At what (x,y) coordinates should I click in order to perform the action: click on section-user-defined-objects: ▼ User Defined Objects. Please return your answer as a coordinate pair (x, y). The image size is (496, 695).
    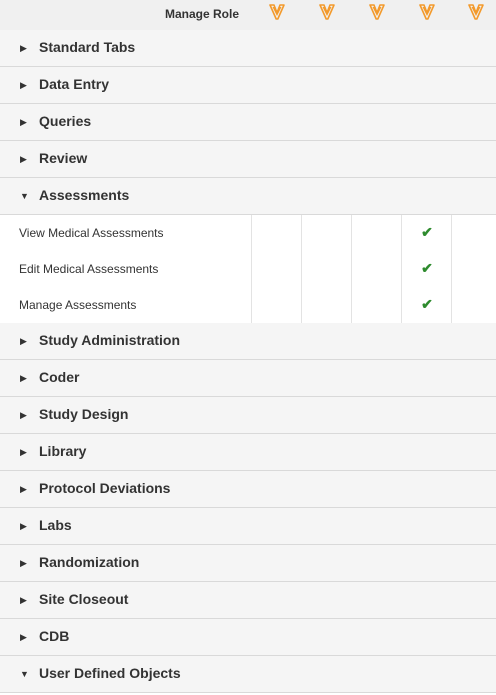
    Looking at the image, I should click on (248, 674).